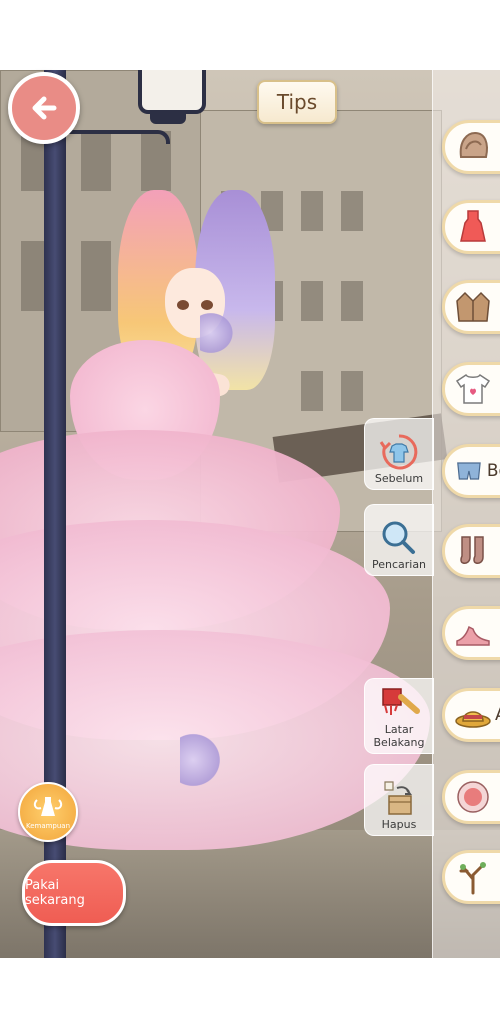  I want to click on dress-icon, so click(473, 226).